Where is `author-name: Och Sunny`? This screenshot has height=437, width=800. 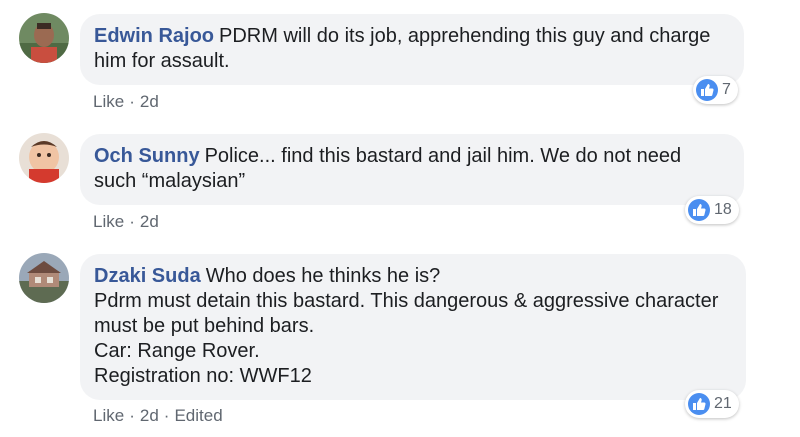 author-name: Och Sunny is located at coordinates (147, 156).